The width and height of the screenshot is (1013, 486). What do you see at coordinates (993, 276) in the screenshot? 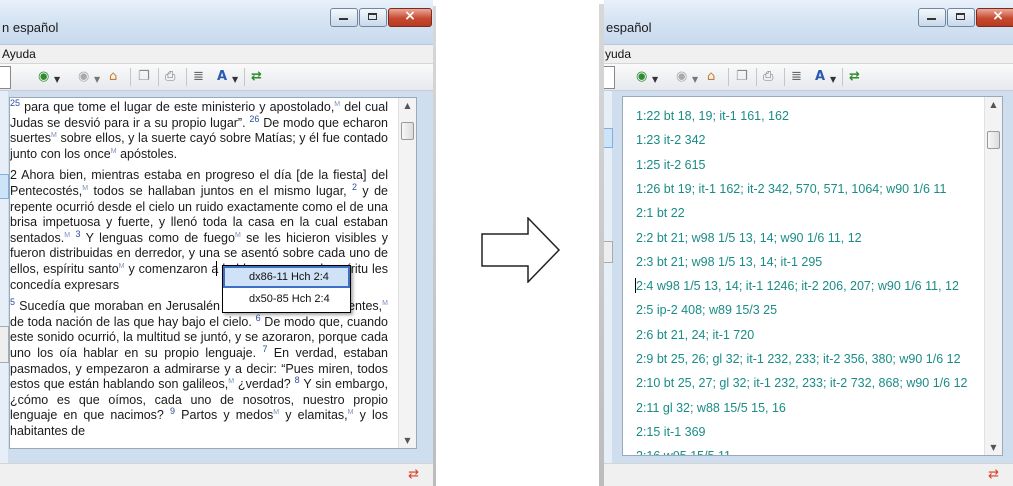
I see `right-vertical-scrollbar: ▲ ▼` at bounding box center [993, 276].